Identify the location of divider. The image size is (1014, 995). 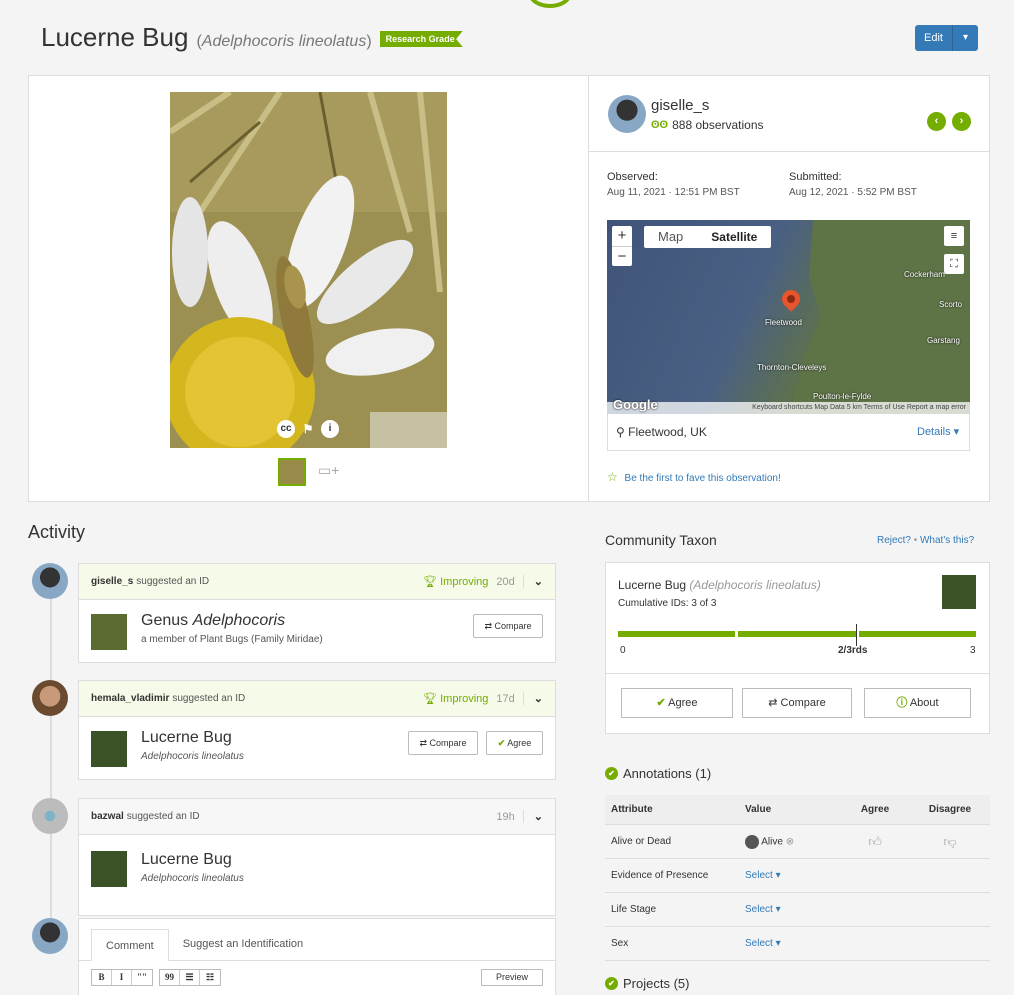
(797, 673).